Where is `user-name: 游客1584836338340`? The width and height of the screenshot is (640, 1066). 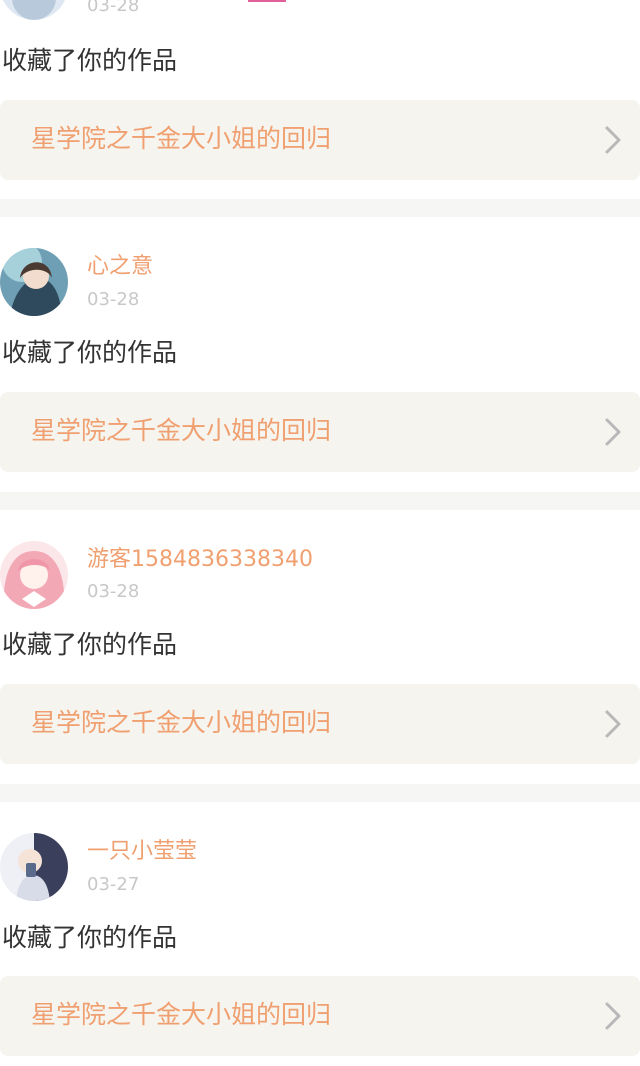
user-name: 游客1584836338340 is located at coordinates (200, 560).